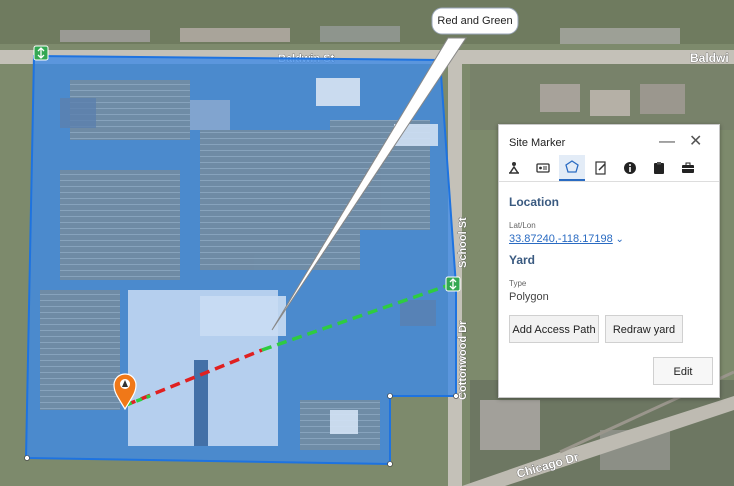 This screenshot has height=486, width=734. Describe the element at coordinates (537, 143) in the screenshot. I see `panel-title: Site Marker` at that location.